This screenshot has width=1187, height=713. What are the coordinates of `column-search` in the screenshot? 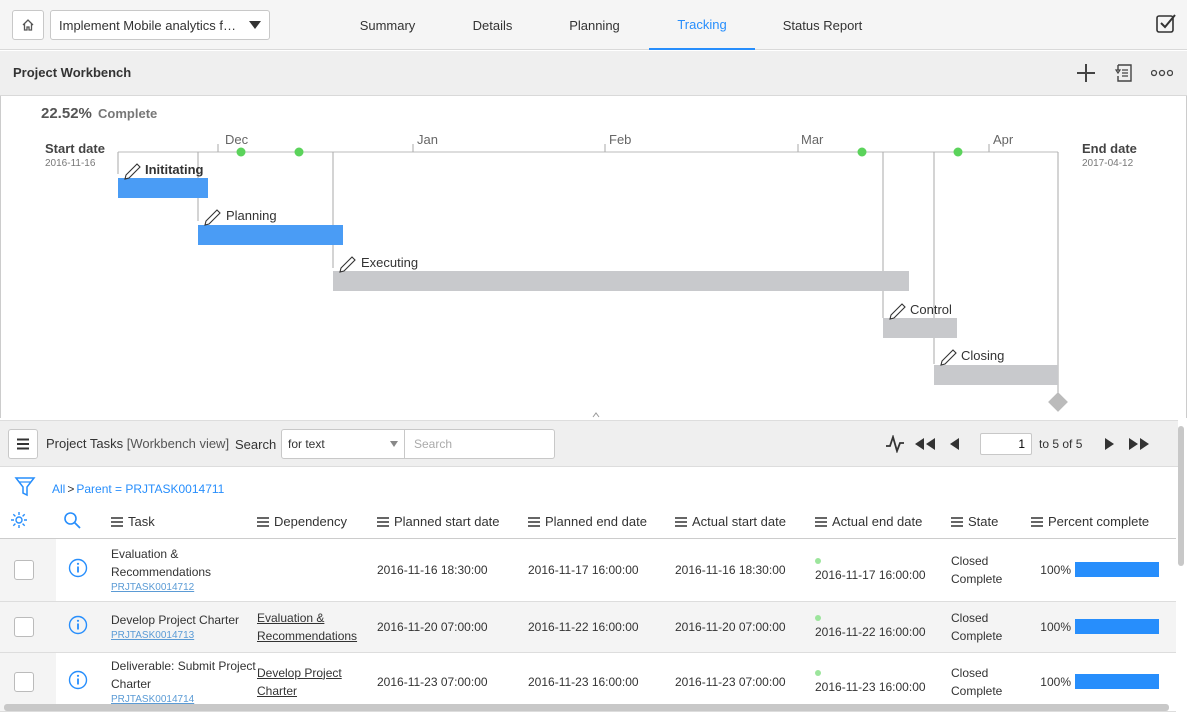 It's located at (83, 522).